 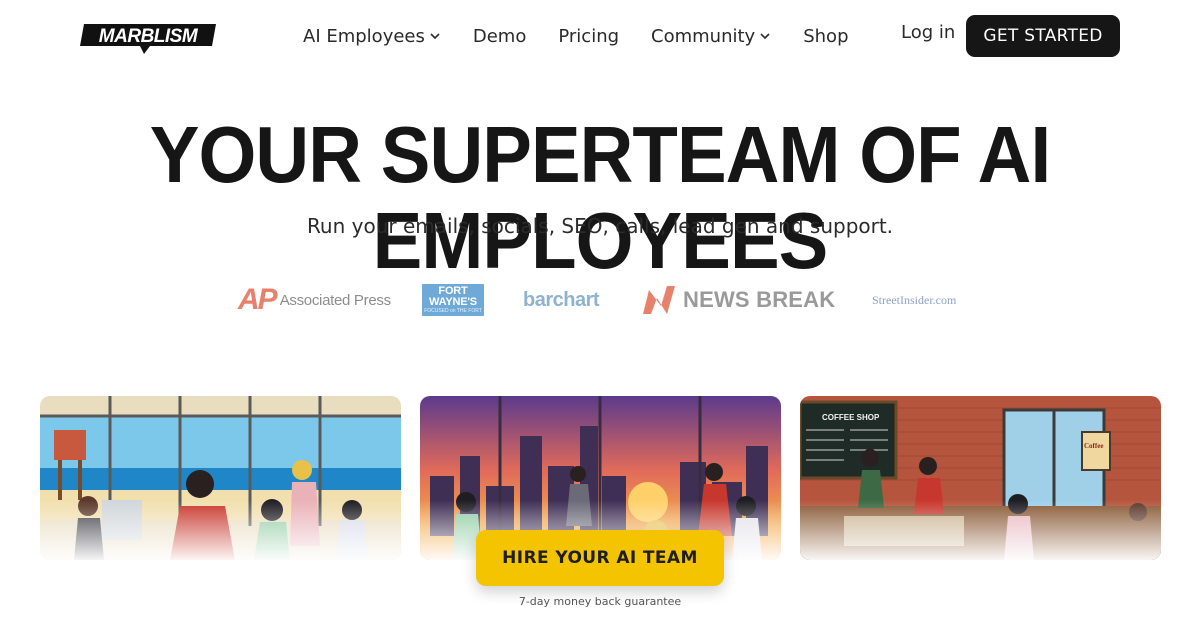 I want to click on nav-demo-label: Demo, so click(x=499, y=36).